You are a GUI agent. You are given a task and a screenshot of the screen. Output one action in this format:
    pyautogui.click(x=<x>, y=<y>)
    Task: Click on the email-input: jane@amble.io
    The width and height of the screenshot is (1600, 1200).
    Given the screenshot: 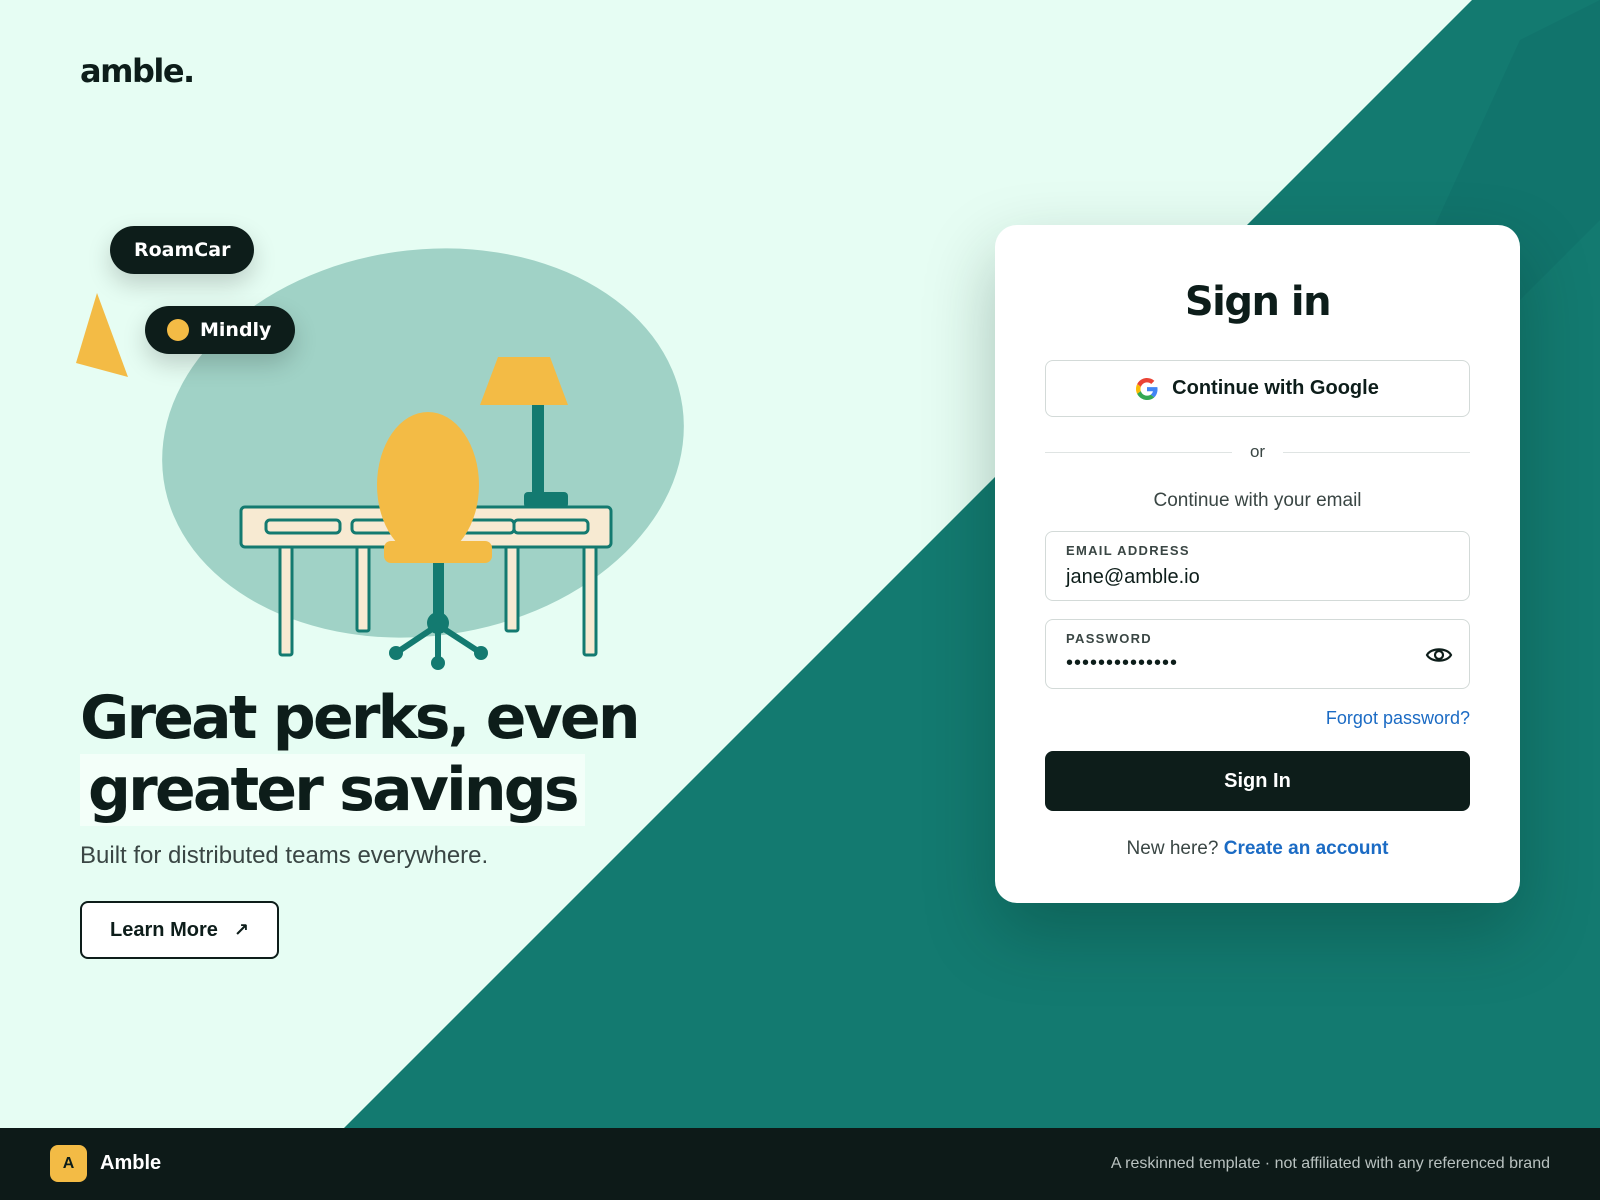 What is the action you would take?
    pyautogui.click(x=1133, y=577)
    